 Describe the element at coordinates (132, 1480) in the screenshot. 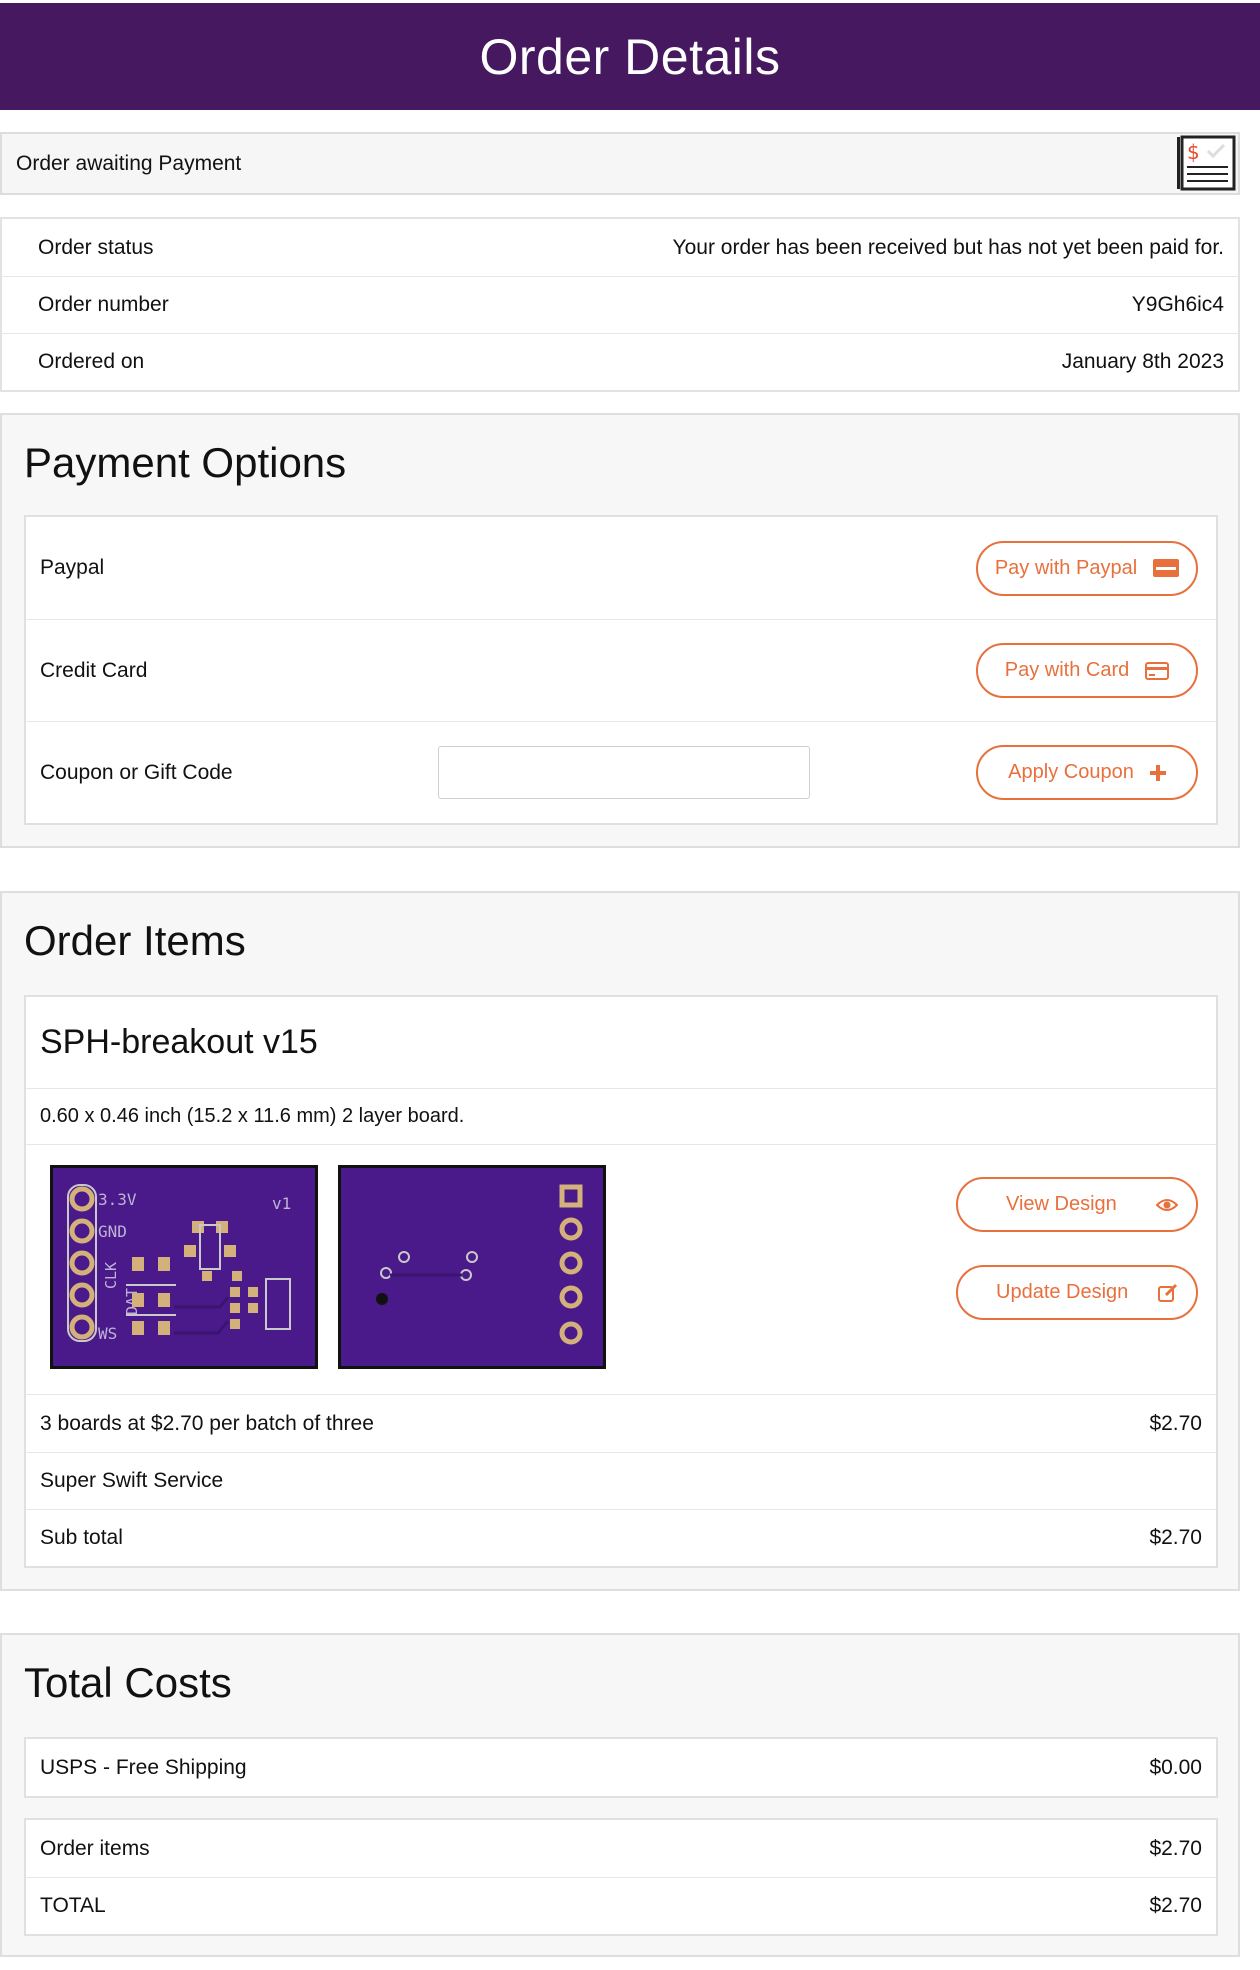

I see `row-label: Super Swift Service` at that location.